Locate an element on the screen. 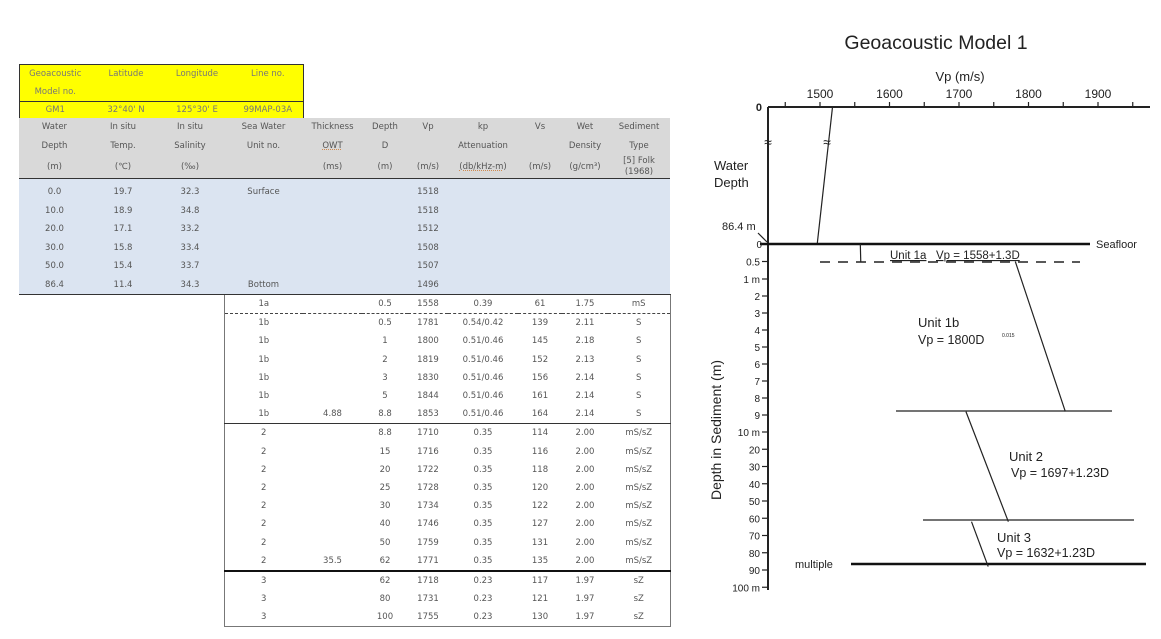  unit-1b-exponent: 0.015 is located at coordinates (1008, 336).